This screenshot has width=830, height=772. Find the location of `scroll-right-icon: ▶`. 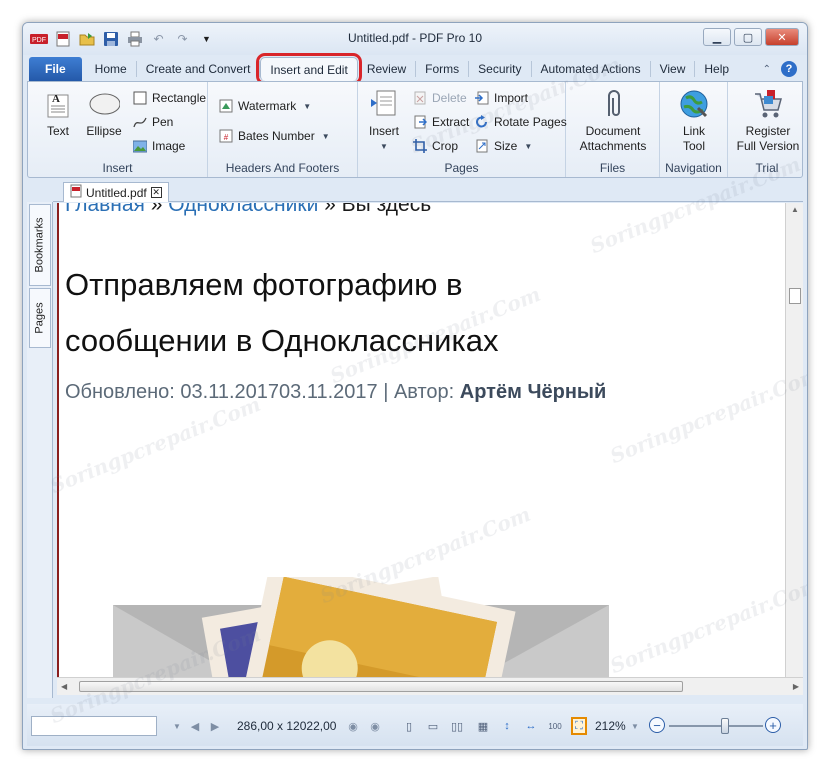

scroll-right-icon: ▶ is located at coordinates (796, 686).